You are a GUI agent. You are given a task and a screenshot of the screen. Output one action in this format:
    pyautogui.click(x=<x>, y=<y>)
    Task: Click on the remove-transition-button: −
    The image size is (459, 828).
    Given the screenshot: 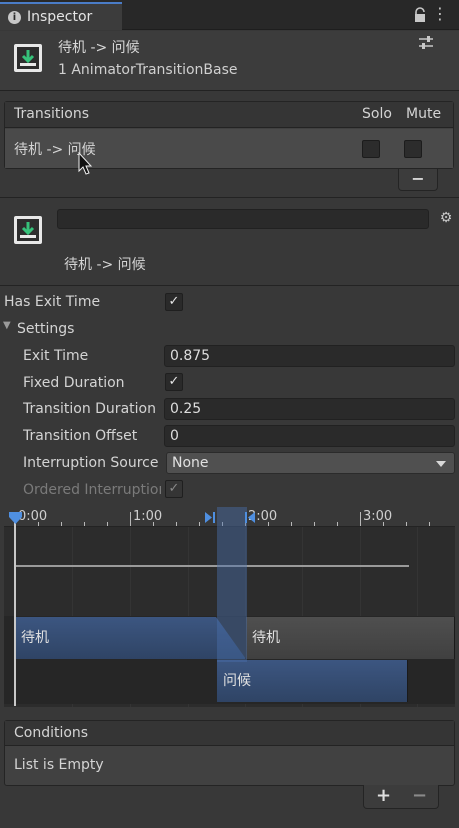 What is the action you would take?
    pyautogui.click(x=418, y=180)
    